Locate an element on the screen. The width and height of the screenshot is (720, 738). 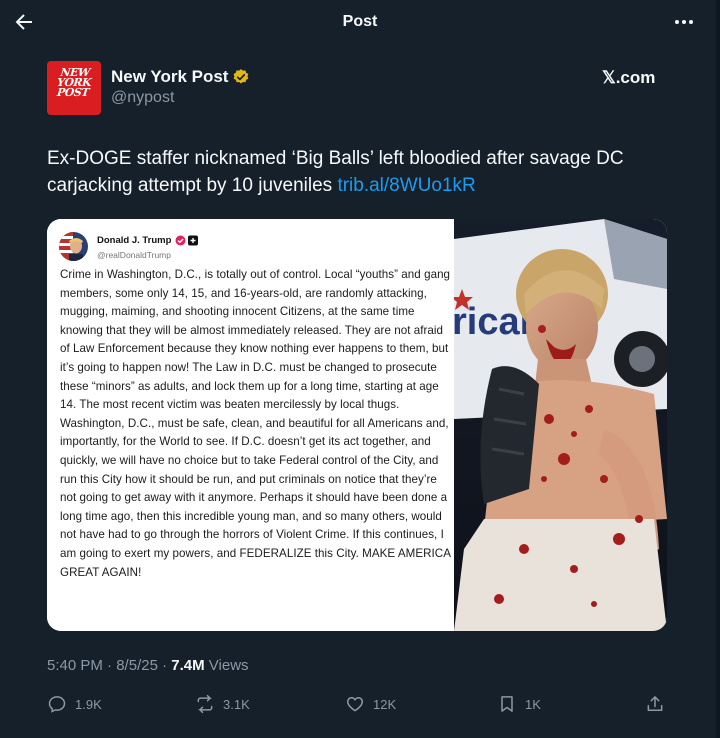
author-name: New York Post is located at coordinates (169, 77).